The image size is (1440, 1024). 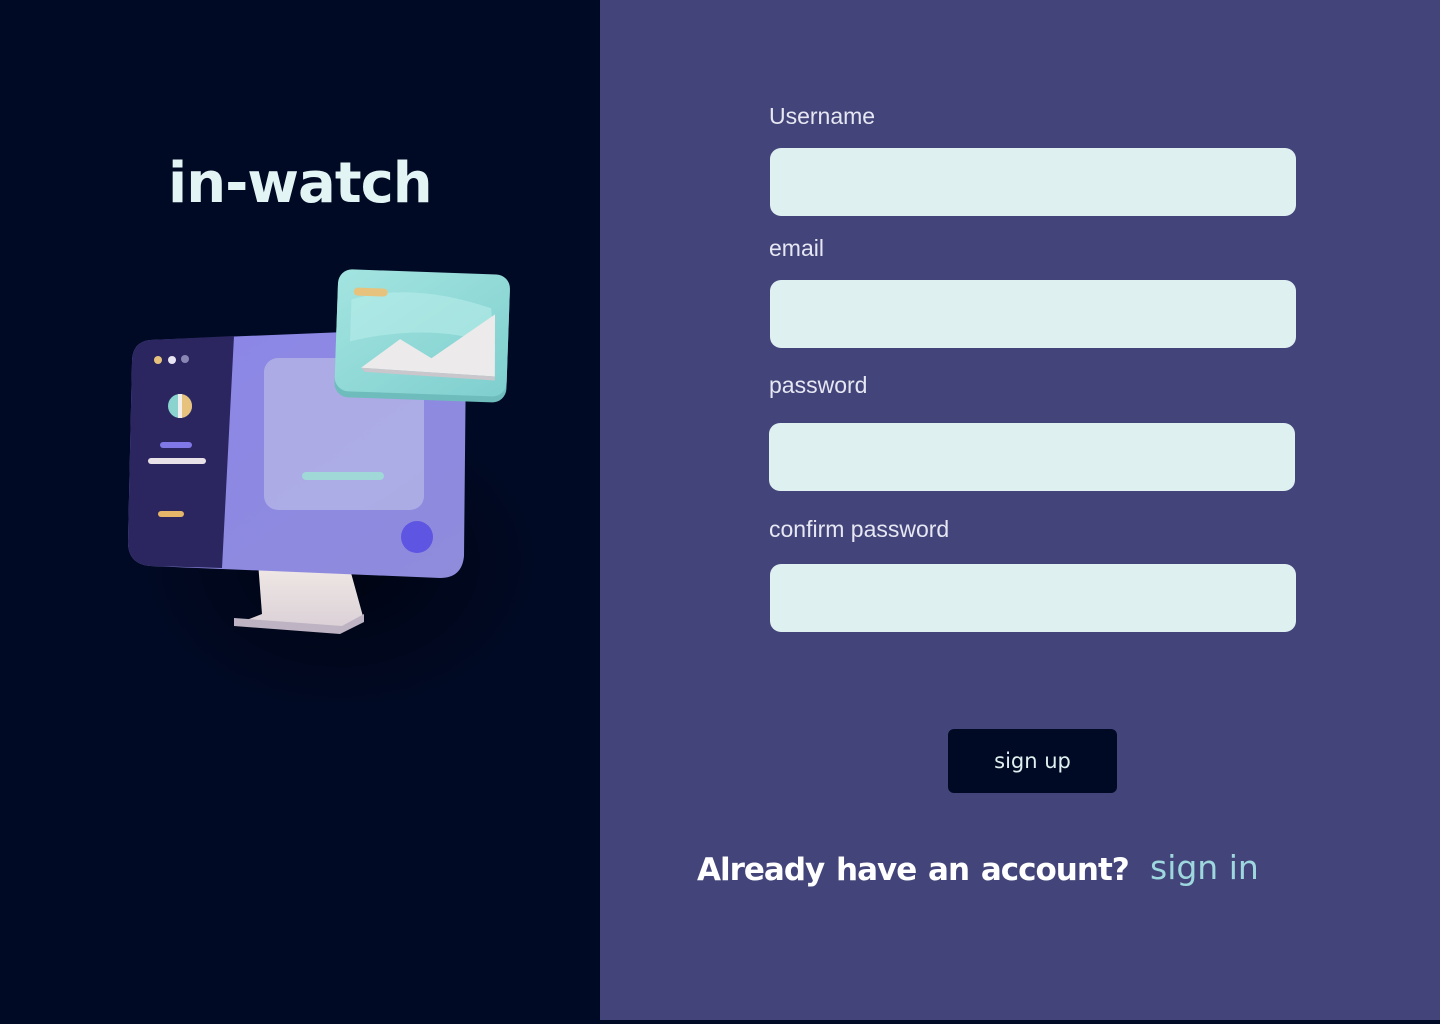 I want to click on sign-in-link: sign in, so click(x=1204, y=867).